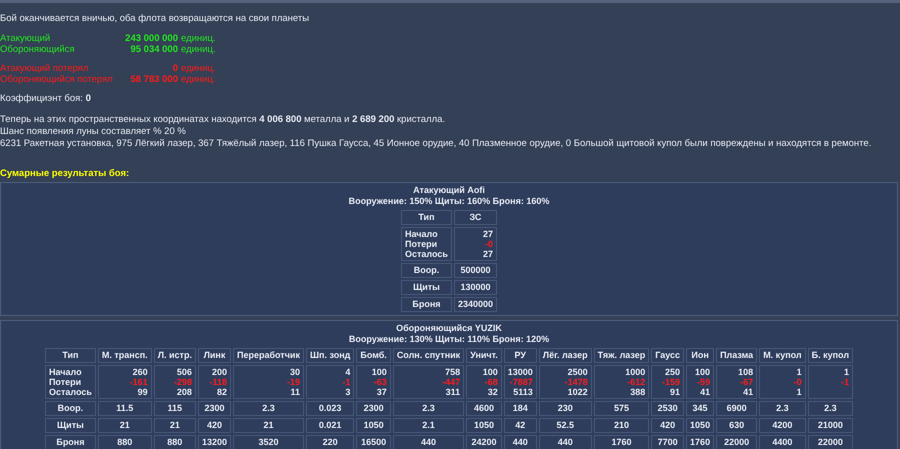  I want to click on table-cell: 42, so click(520, 425).